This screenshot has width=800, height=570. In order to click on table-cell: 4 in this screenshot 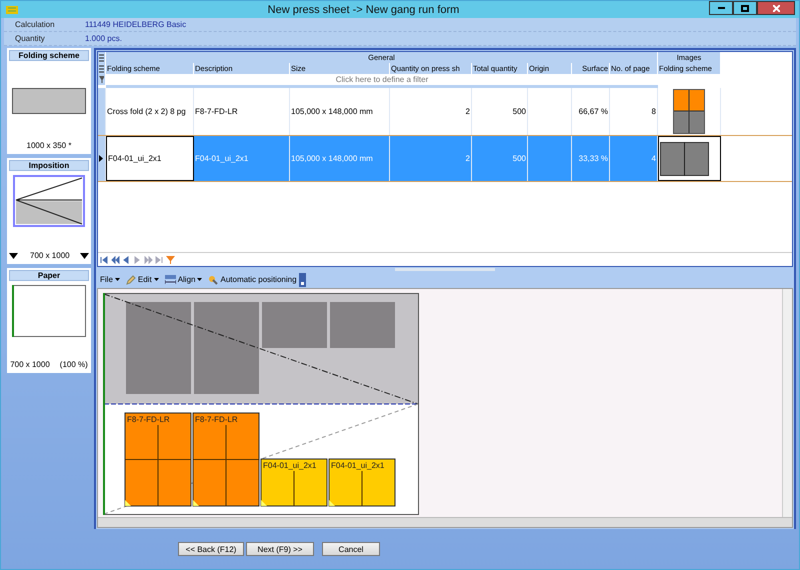, I will do `click(634, 158)`.